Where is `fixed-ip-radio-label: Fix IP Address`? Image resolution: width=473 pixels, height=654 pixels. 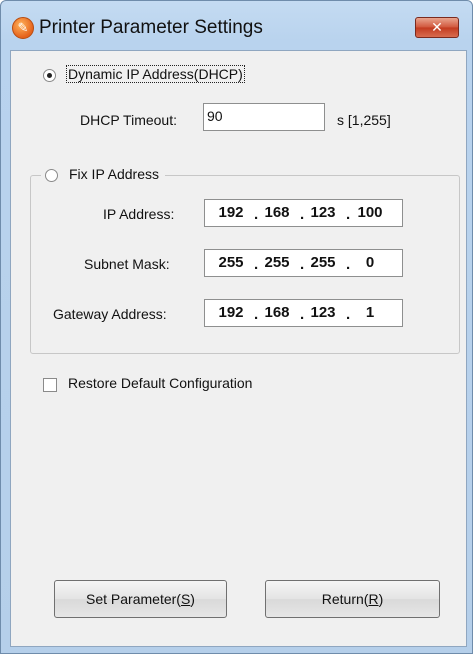 fixed-ip-radio-label: Fix IP Address is located at coordinates (114, 174).